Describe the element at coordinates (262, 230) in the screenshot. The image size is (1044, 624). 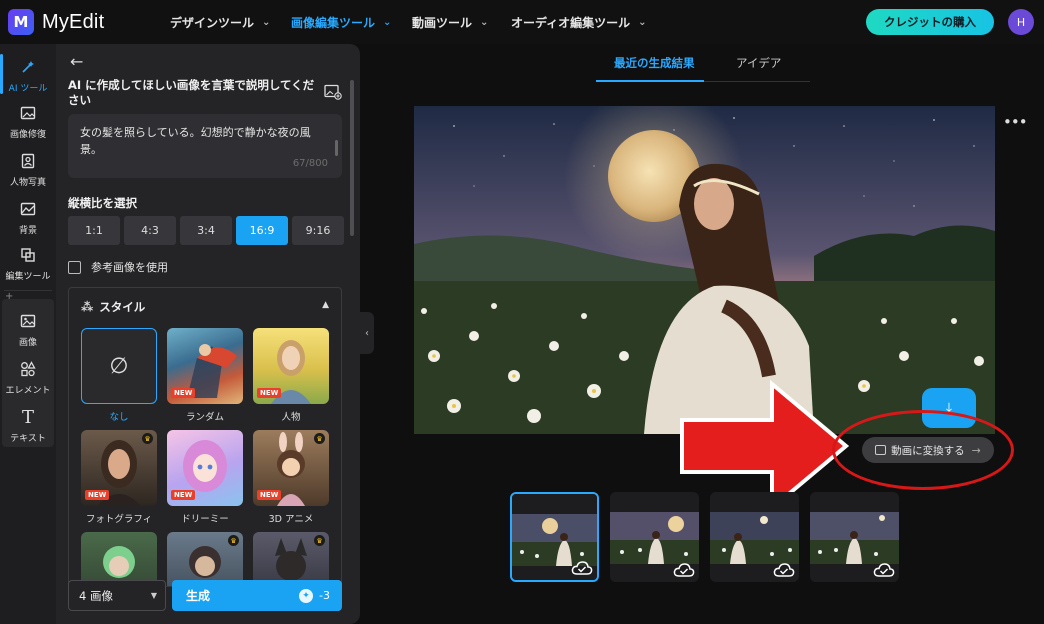
I see `ratio-16-9-button: 16:9` at that location.